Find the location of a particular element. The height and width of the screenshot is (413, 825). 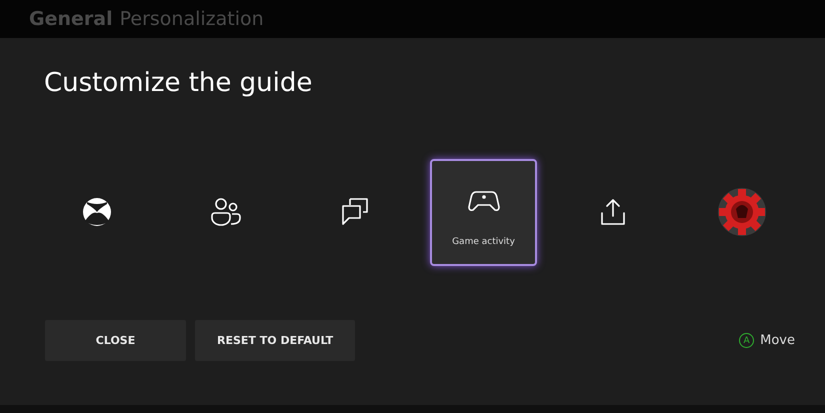

close-button: CLOSE is located at coordinates (115, 340).